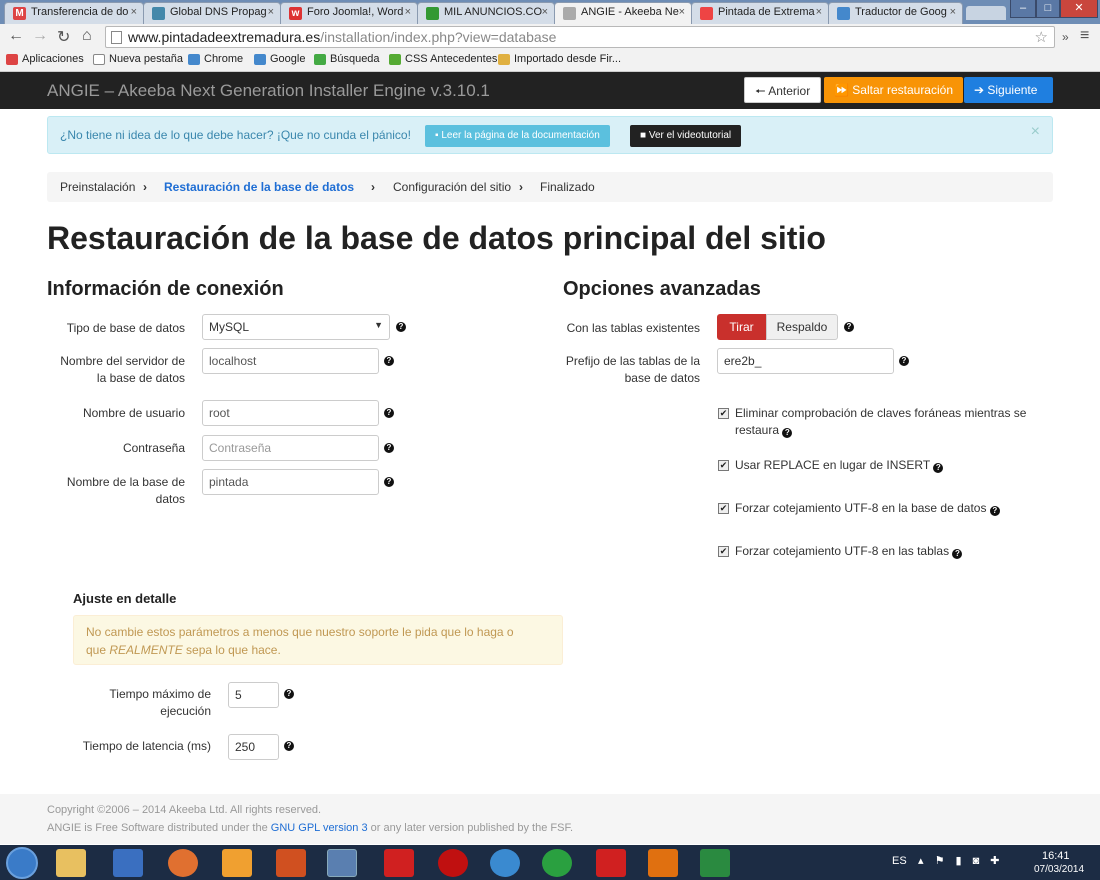 The width and height of the screenshot is (1100, 880). Describe the element at coordinates (138, 59) in the screenshot. I see `bookmark-nueva-pestana: Nueva pestaña` at that location.